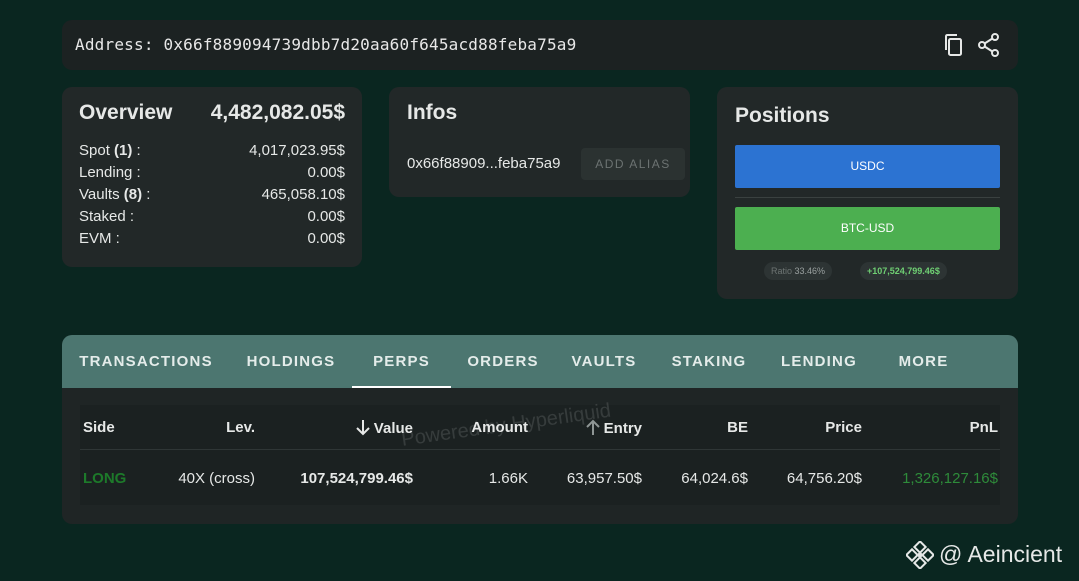 This screenshot has width=1079, height=581. Describe the element at coordinates (954, 45) in the screenshot. I see `copy-icon` at that location.